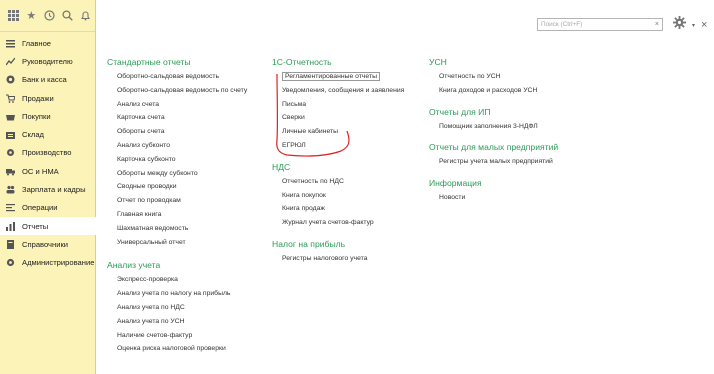  Describe the element at coordinates (498, 198) in the screenshot. I see `report-link: Новости` at that location.